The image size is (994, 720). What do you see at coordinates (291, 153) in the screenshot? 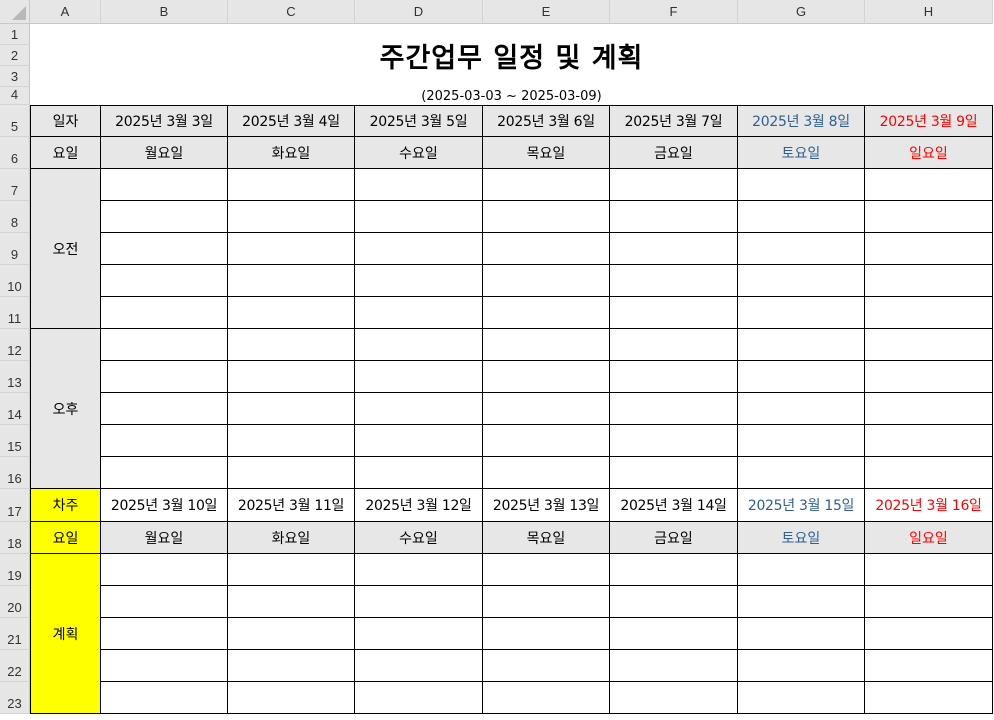
I see `day-cell: 화요일` at bounding box center [291, 153].